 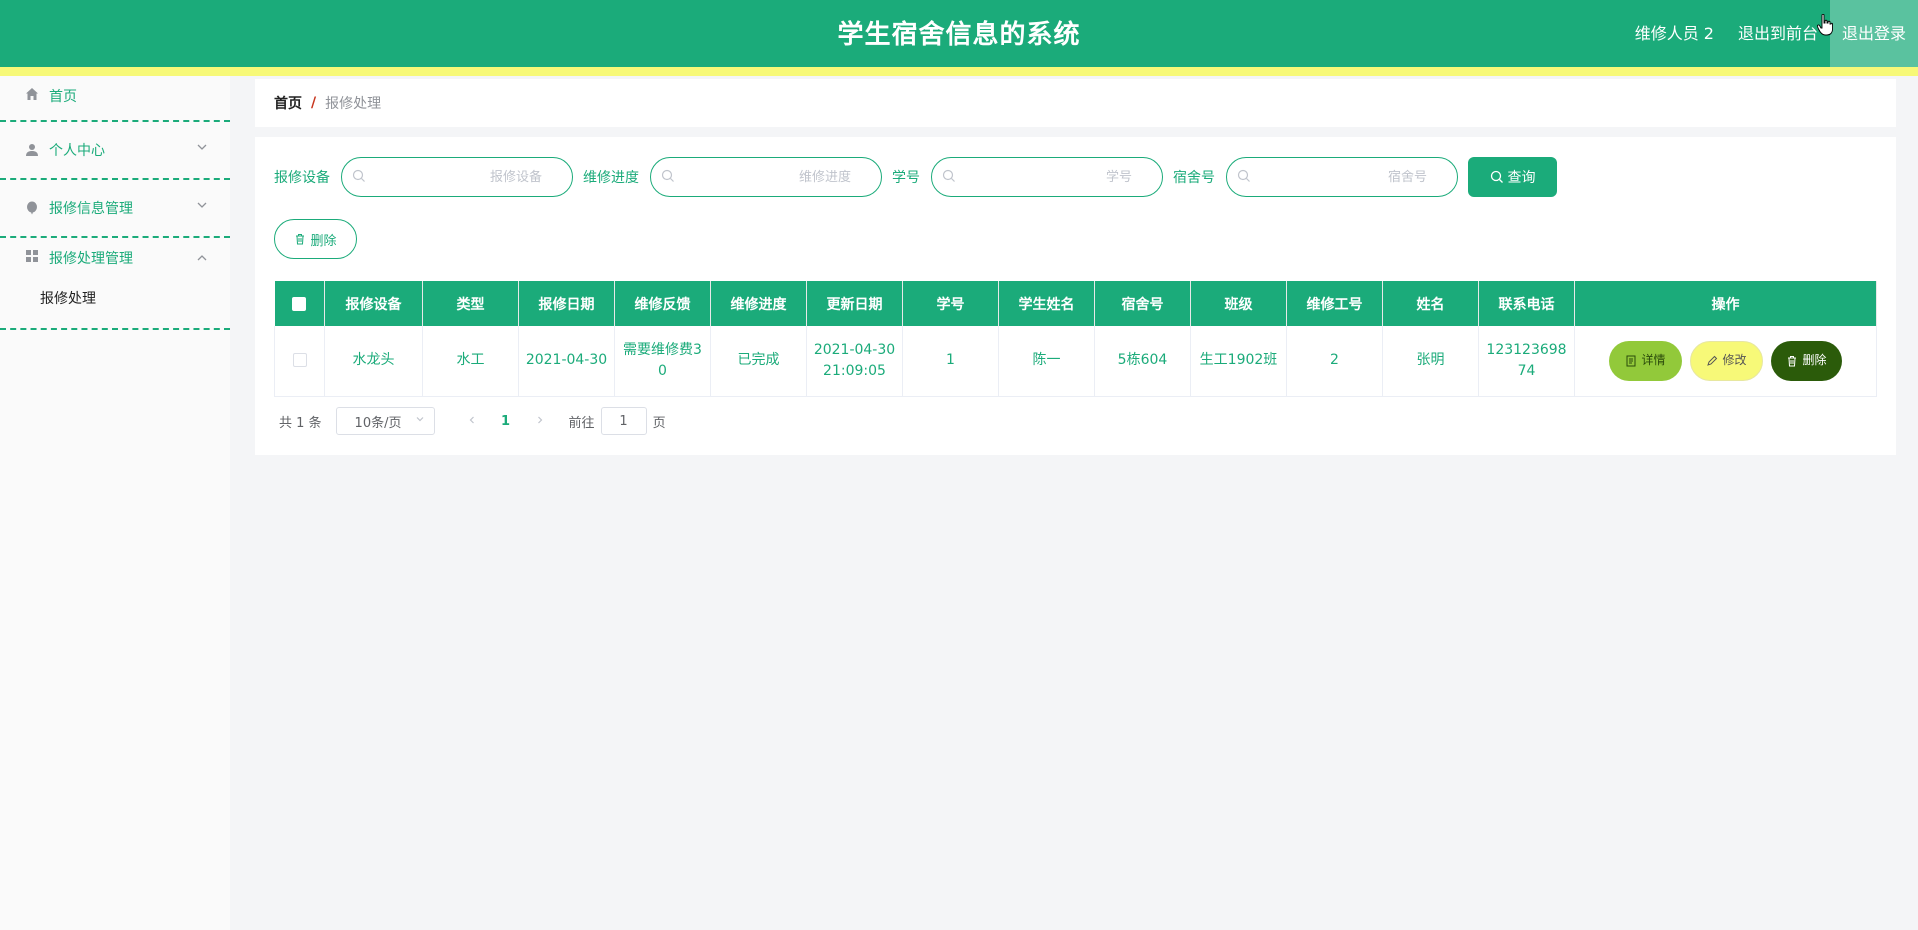 What do you see at coordinates (758, 303) in the screenshot?
I see `column-header: 维修进度` at bounding box center [758, 303].